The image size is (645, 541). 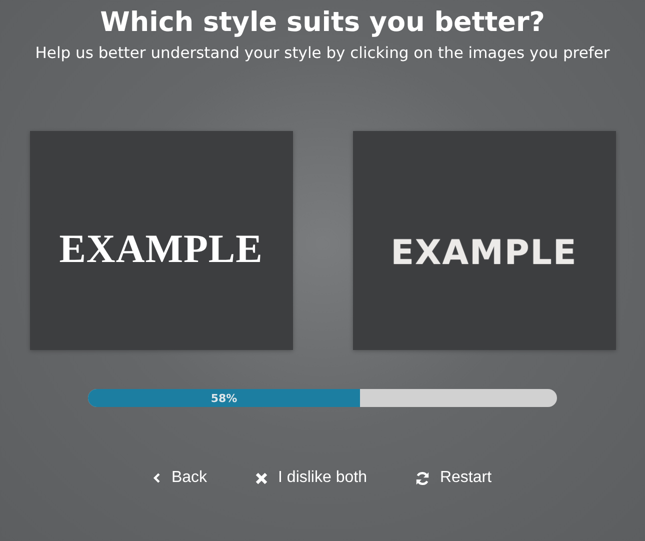 I want to click on progress-label: 58%, so click(x=224, y=398).